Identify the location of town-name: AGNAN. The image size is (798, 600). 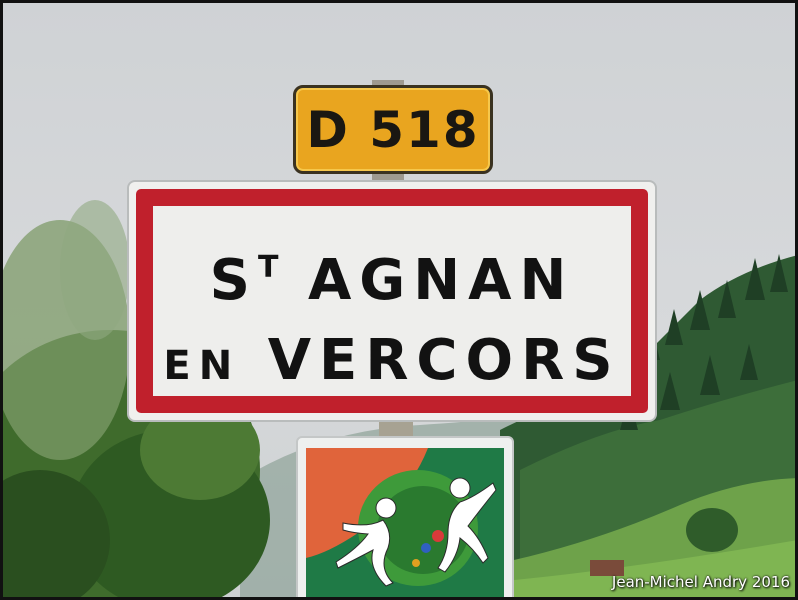
(441, 280).